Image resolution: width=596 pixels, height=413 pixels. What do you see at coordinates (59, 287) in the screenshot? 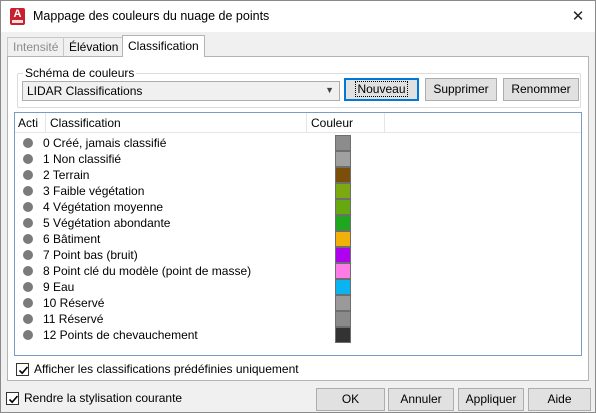
I see `classification-label: 9 Eau` at bounding box center [59, 287].